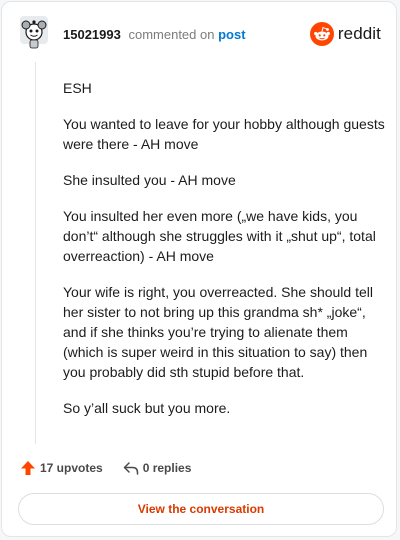 The width and height of the screenshot is (400, 540). Describe the element at coordinates (105, 468) in the screenshot. I see `comment-actions: 17 upvotes 0 replies` at that location.